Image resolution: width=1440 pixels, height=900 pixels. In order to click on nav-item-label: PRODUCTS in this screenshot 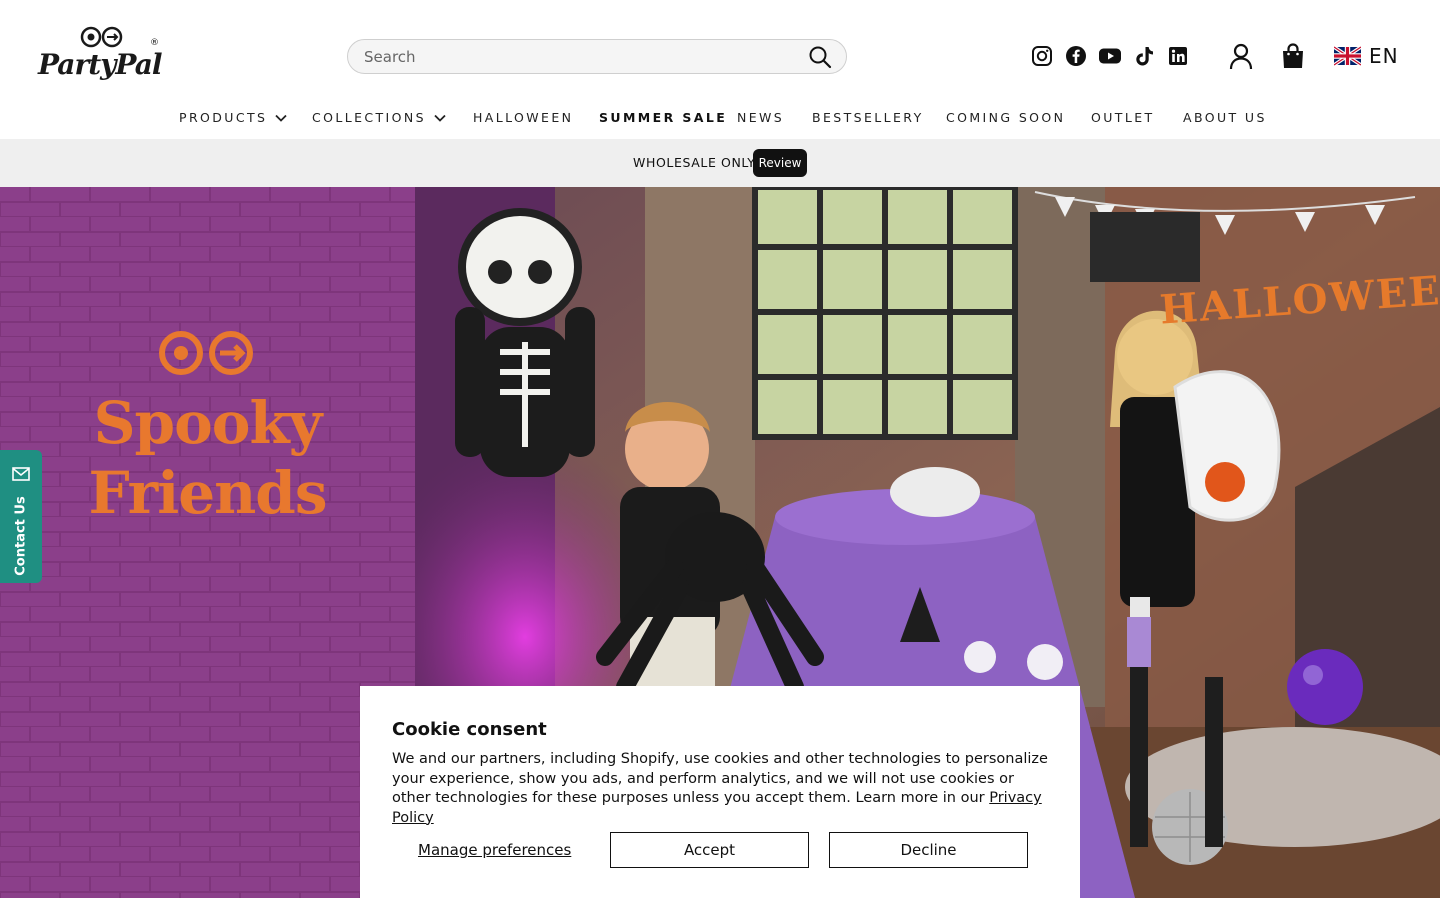, I will do `click(223, 117)`.